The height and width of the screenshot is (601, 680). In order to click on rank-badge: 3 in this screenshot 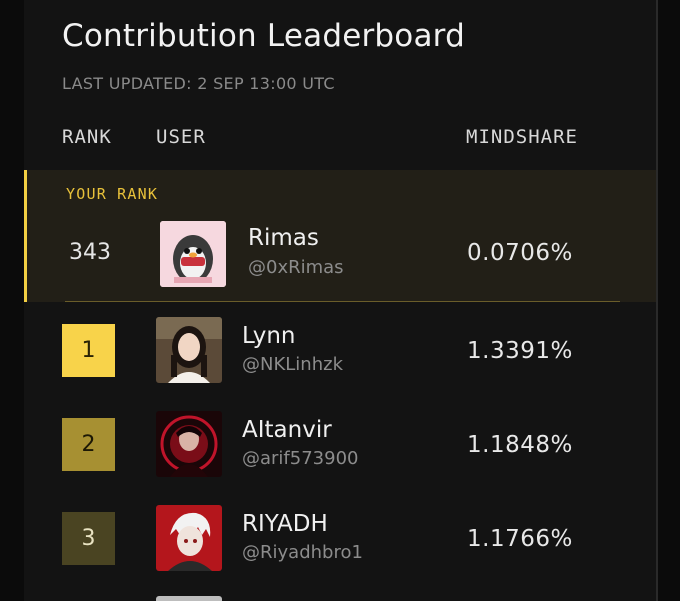, I will do `click(88, 538)`.